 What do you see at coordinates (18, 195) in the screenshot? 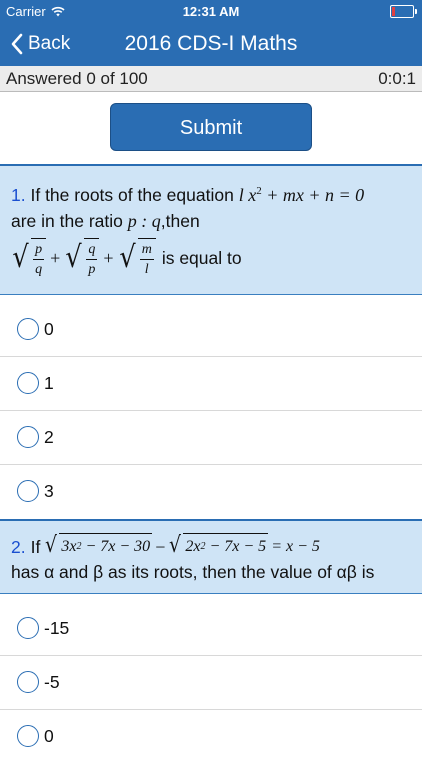
I see `question-number: 1.` at bounding box center [18, 195].